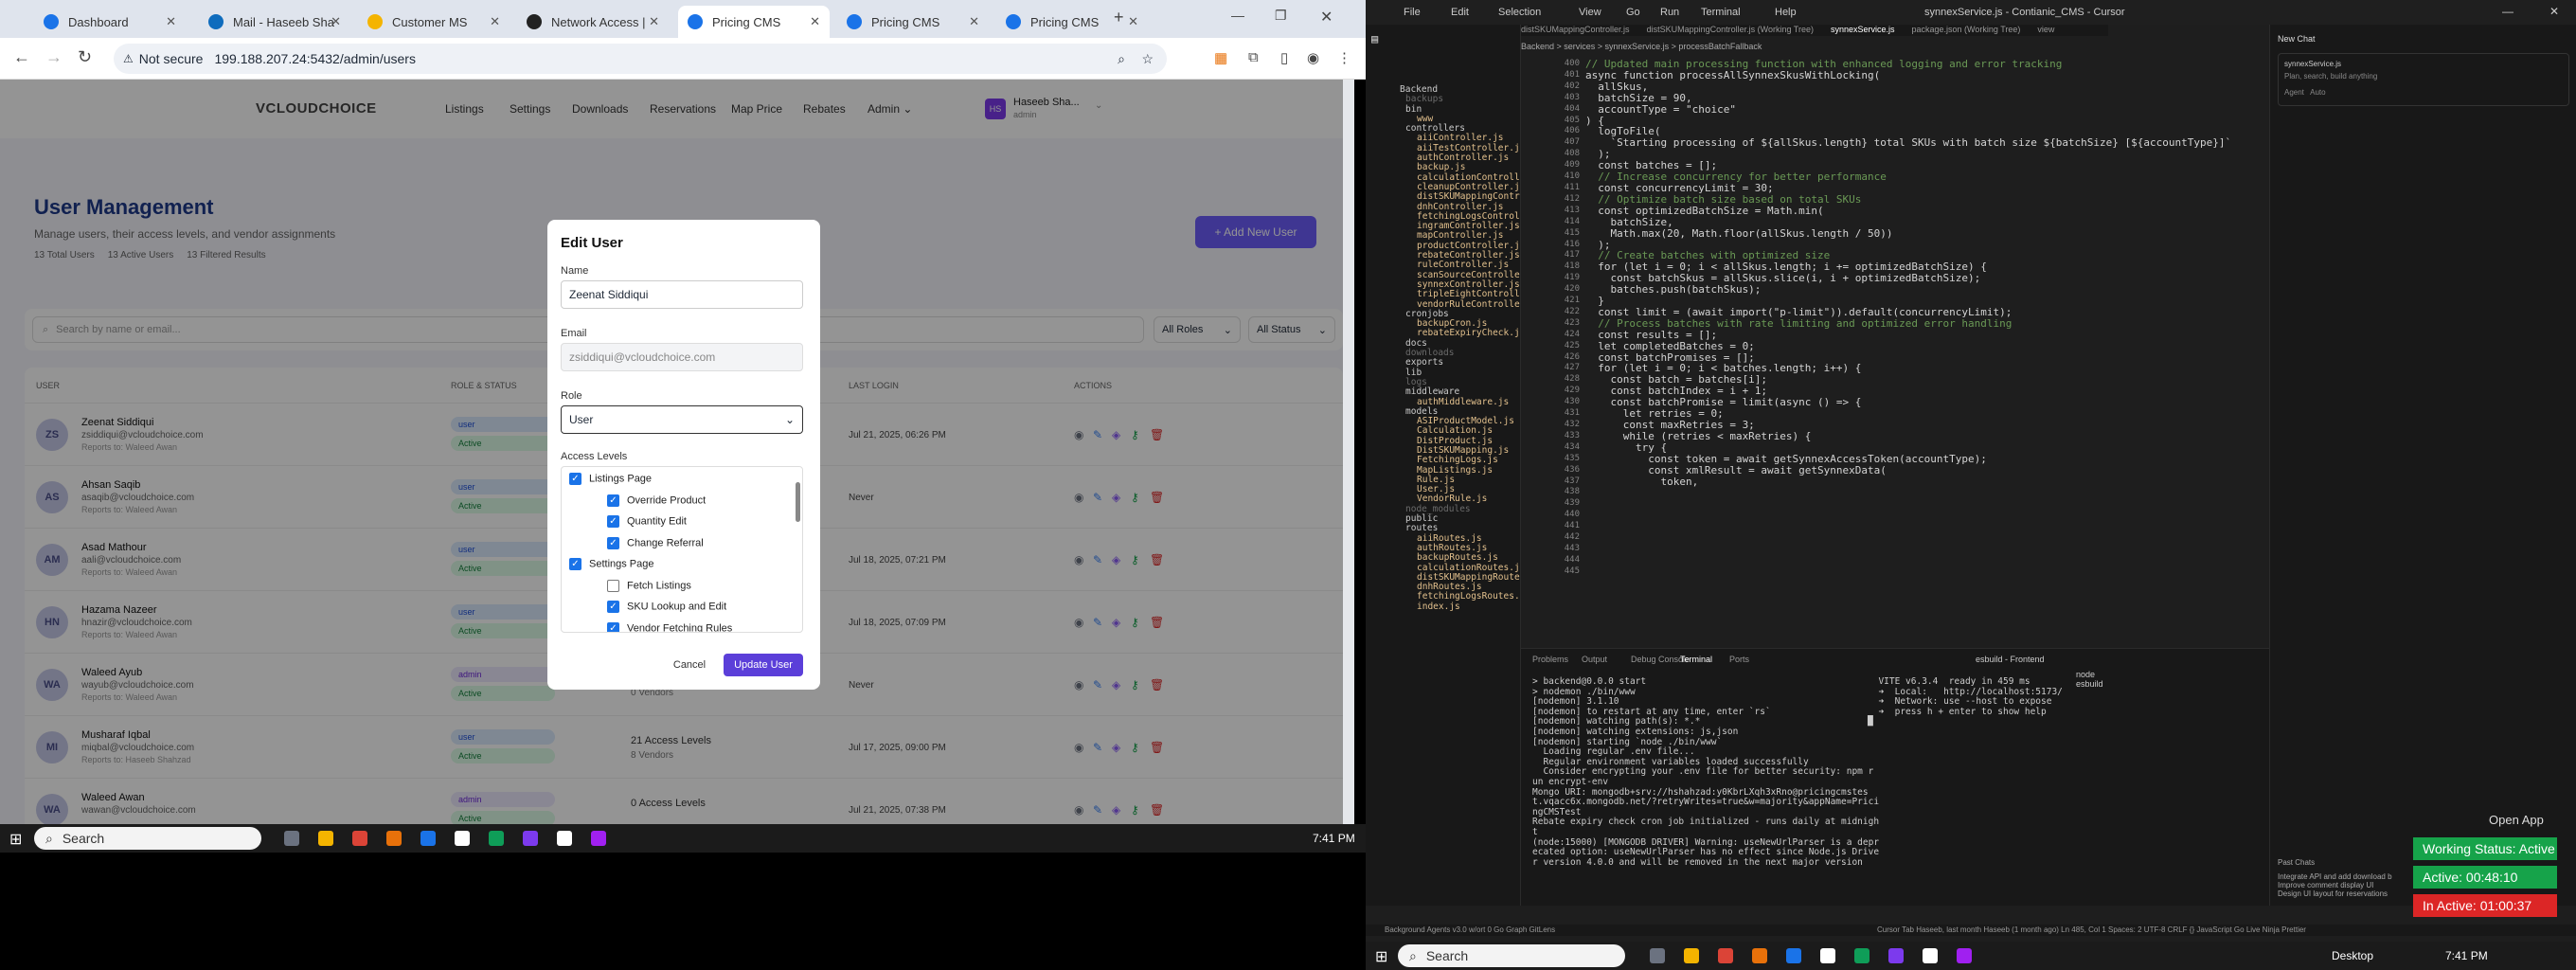  I want to click on minimap, so click(2227, 343).